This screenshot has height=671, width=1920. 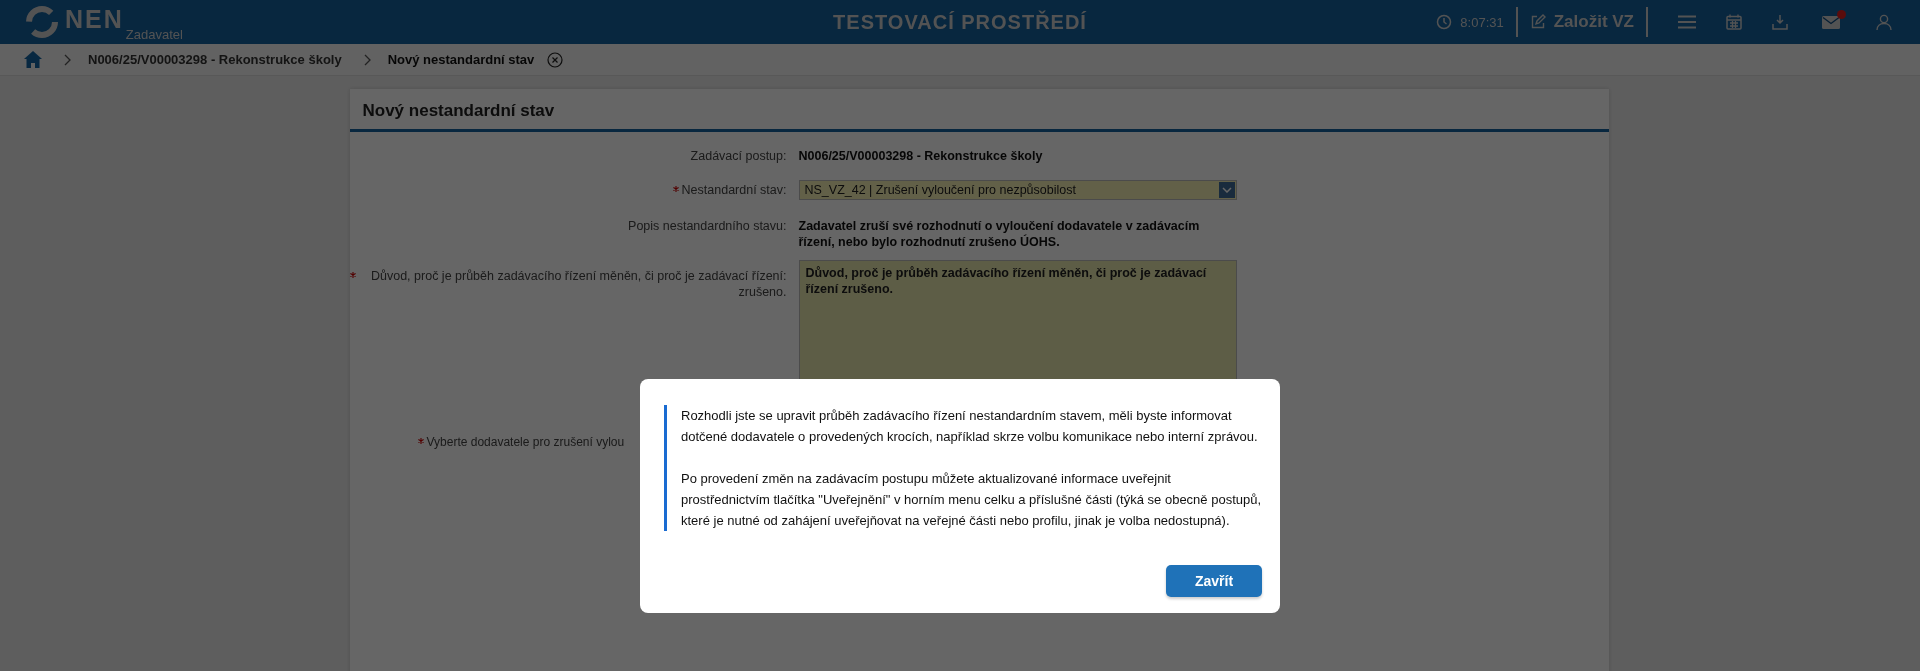 What do you see at coordinates (1017, 190) in the screenshot?
I see `status-select: NS_VZ_42 | Zrušení vyloučení pro nezpůsobilost` at bounding box center [1017, 190].